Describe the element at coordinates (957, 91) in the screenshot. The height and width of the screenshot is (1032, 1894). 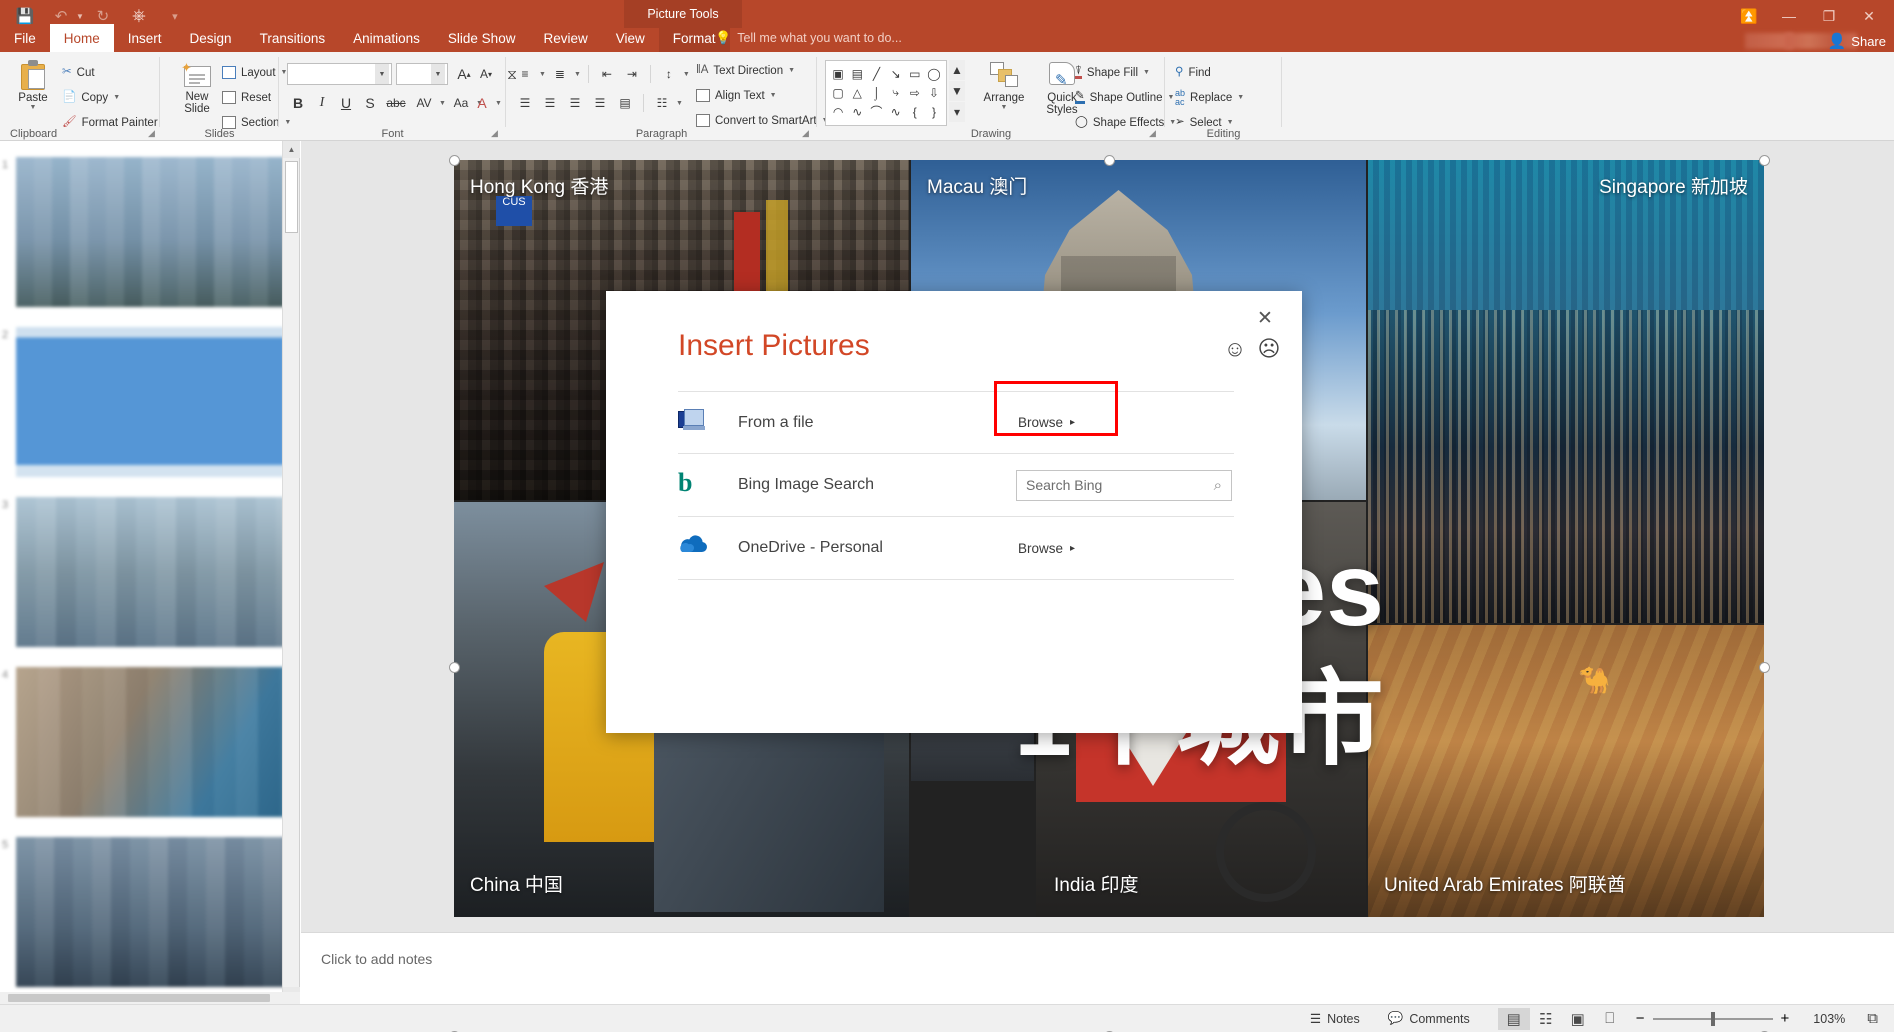
I see `shapes-scroll-down-icon: ▼` at that location.